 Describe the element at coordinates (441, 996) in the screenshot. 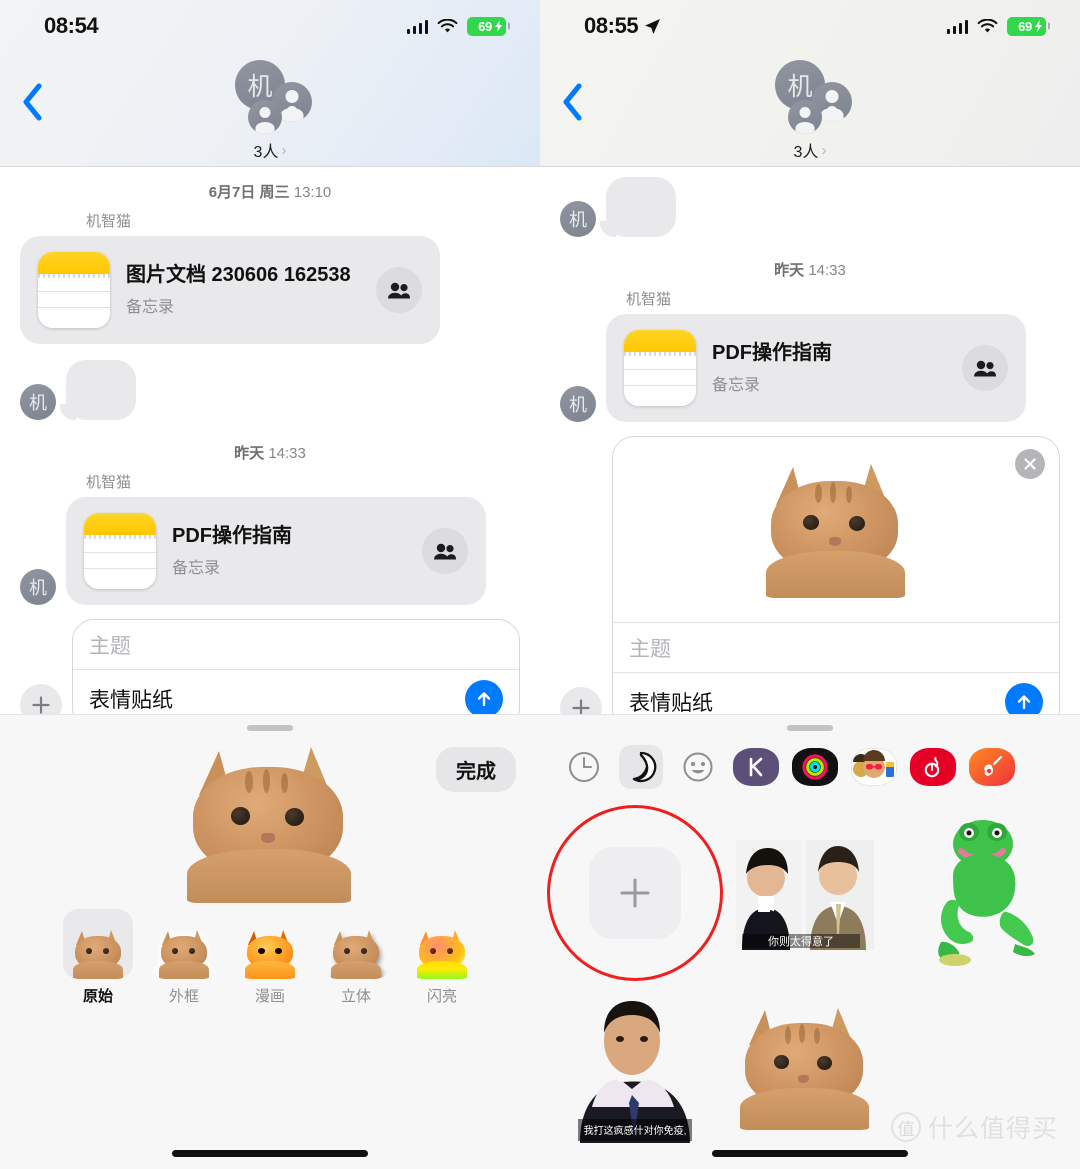

I see `style-label: 闪亮` at that location.